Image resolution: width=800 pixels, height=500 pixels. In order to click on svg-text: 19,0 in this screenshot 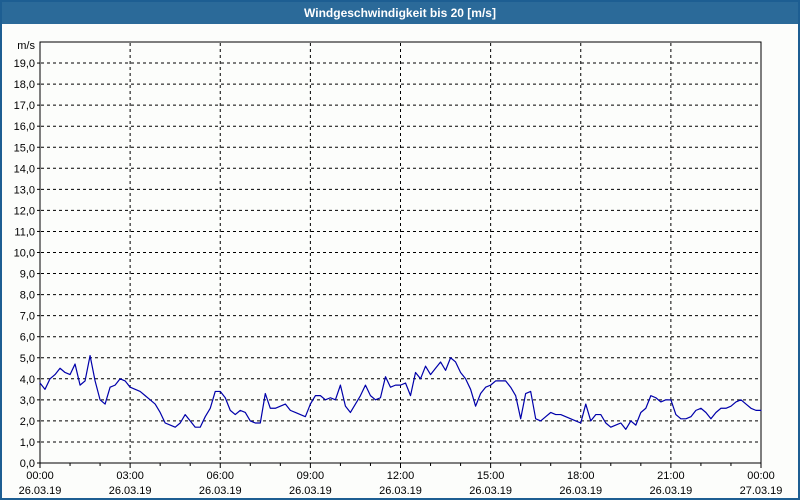, I will do `click(24, 64)`.